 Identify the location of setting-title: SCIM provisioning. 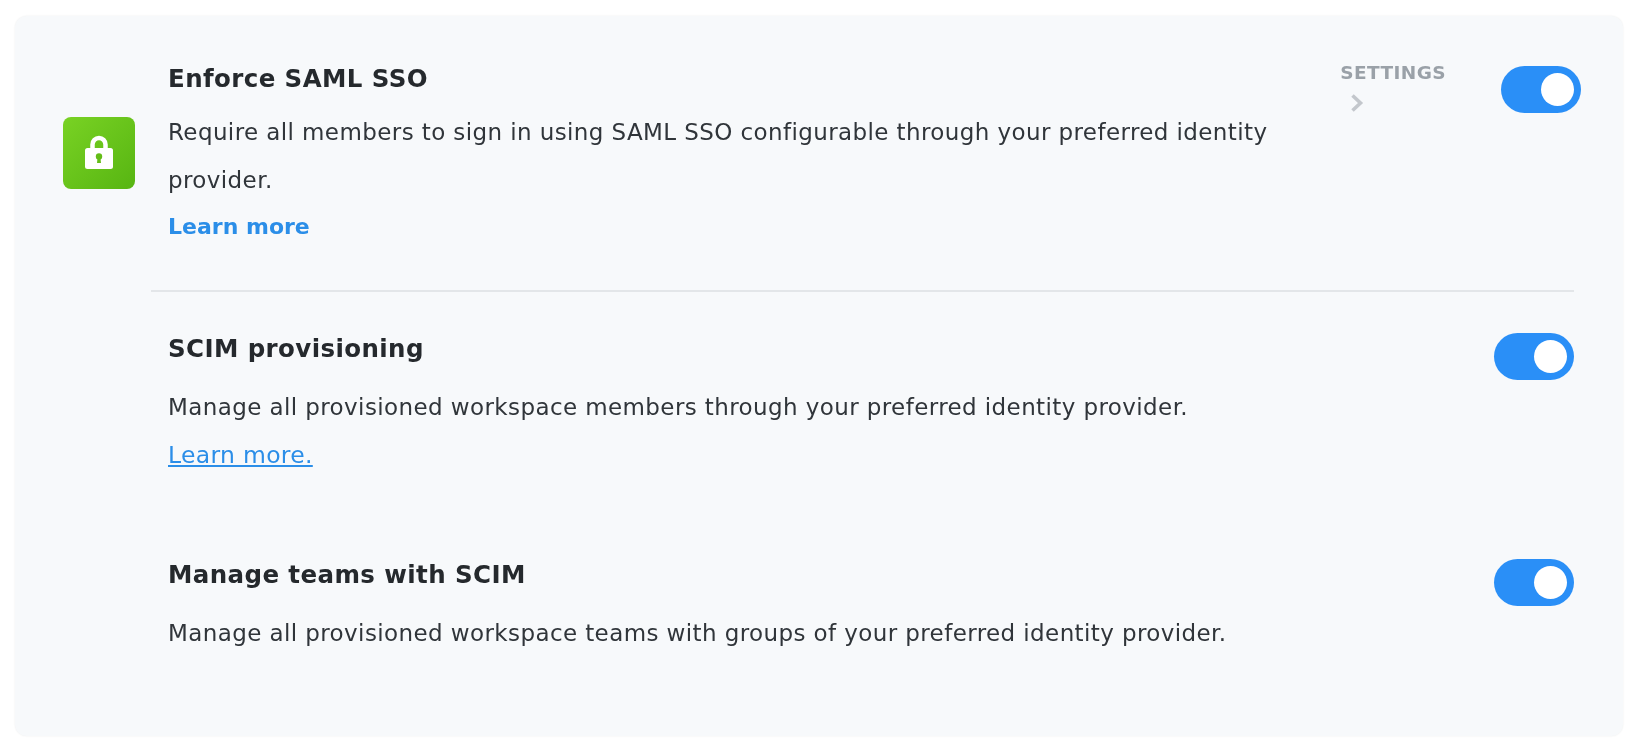
(296, 349).